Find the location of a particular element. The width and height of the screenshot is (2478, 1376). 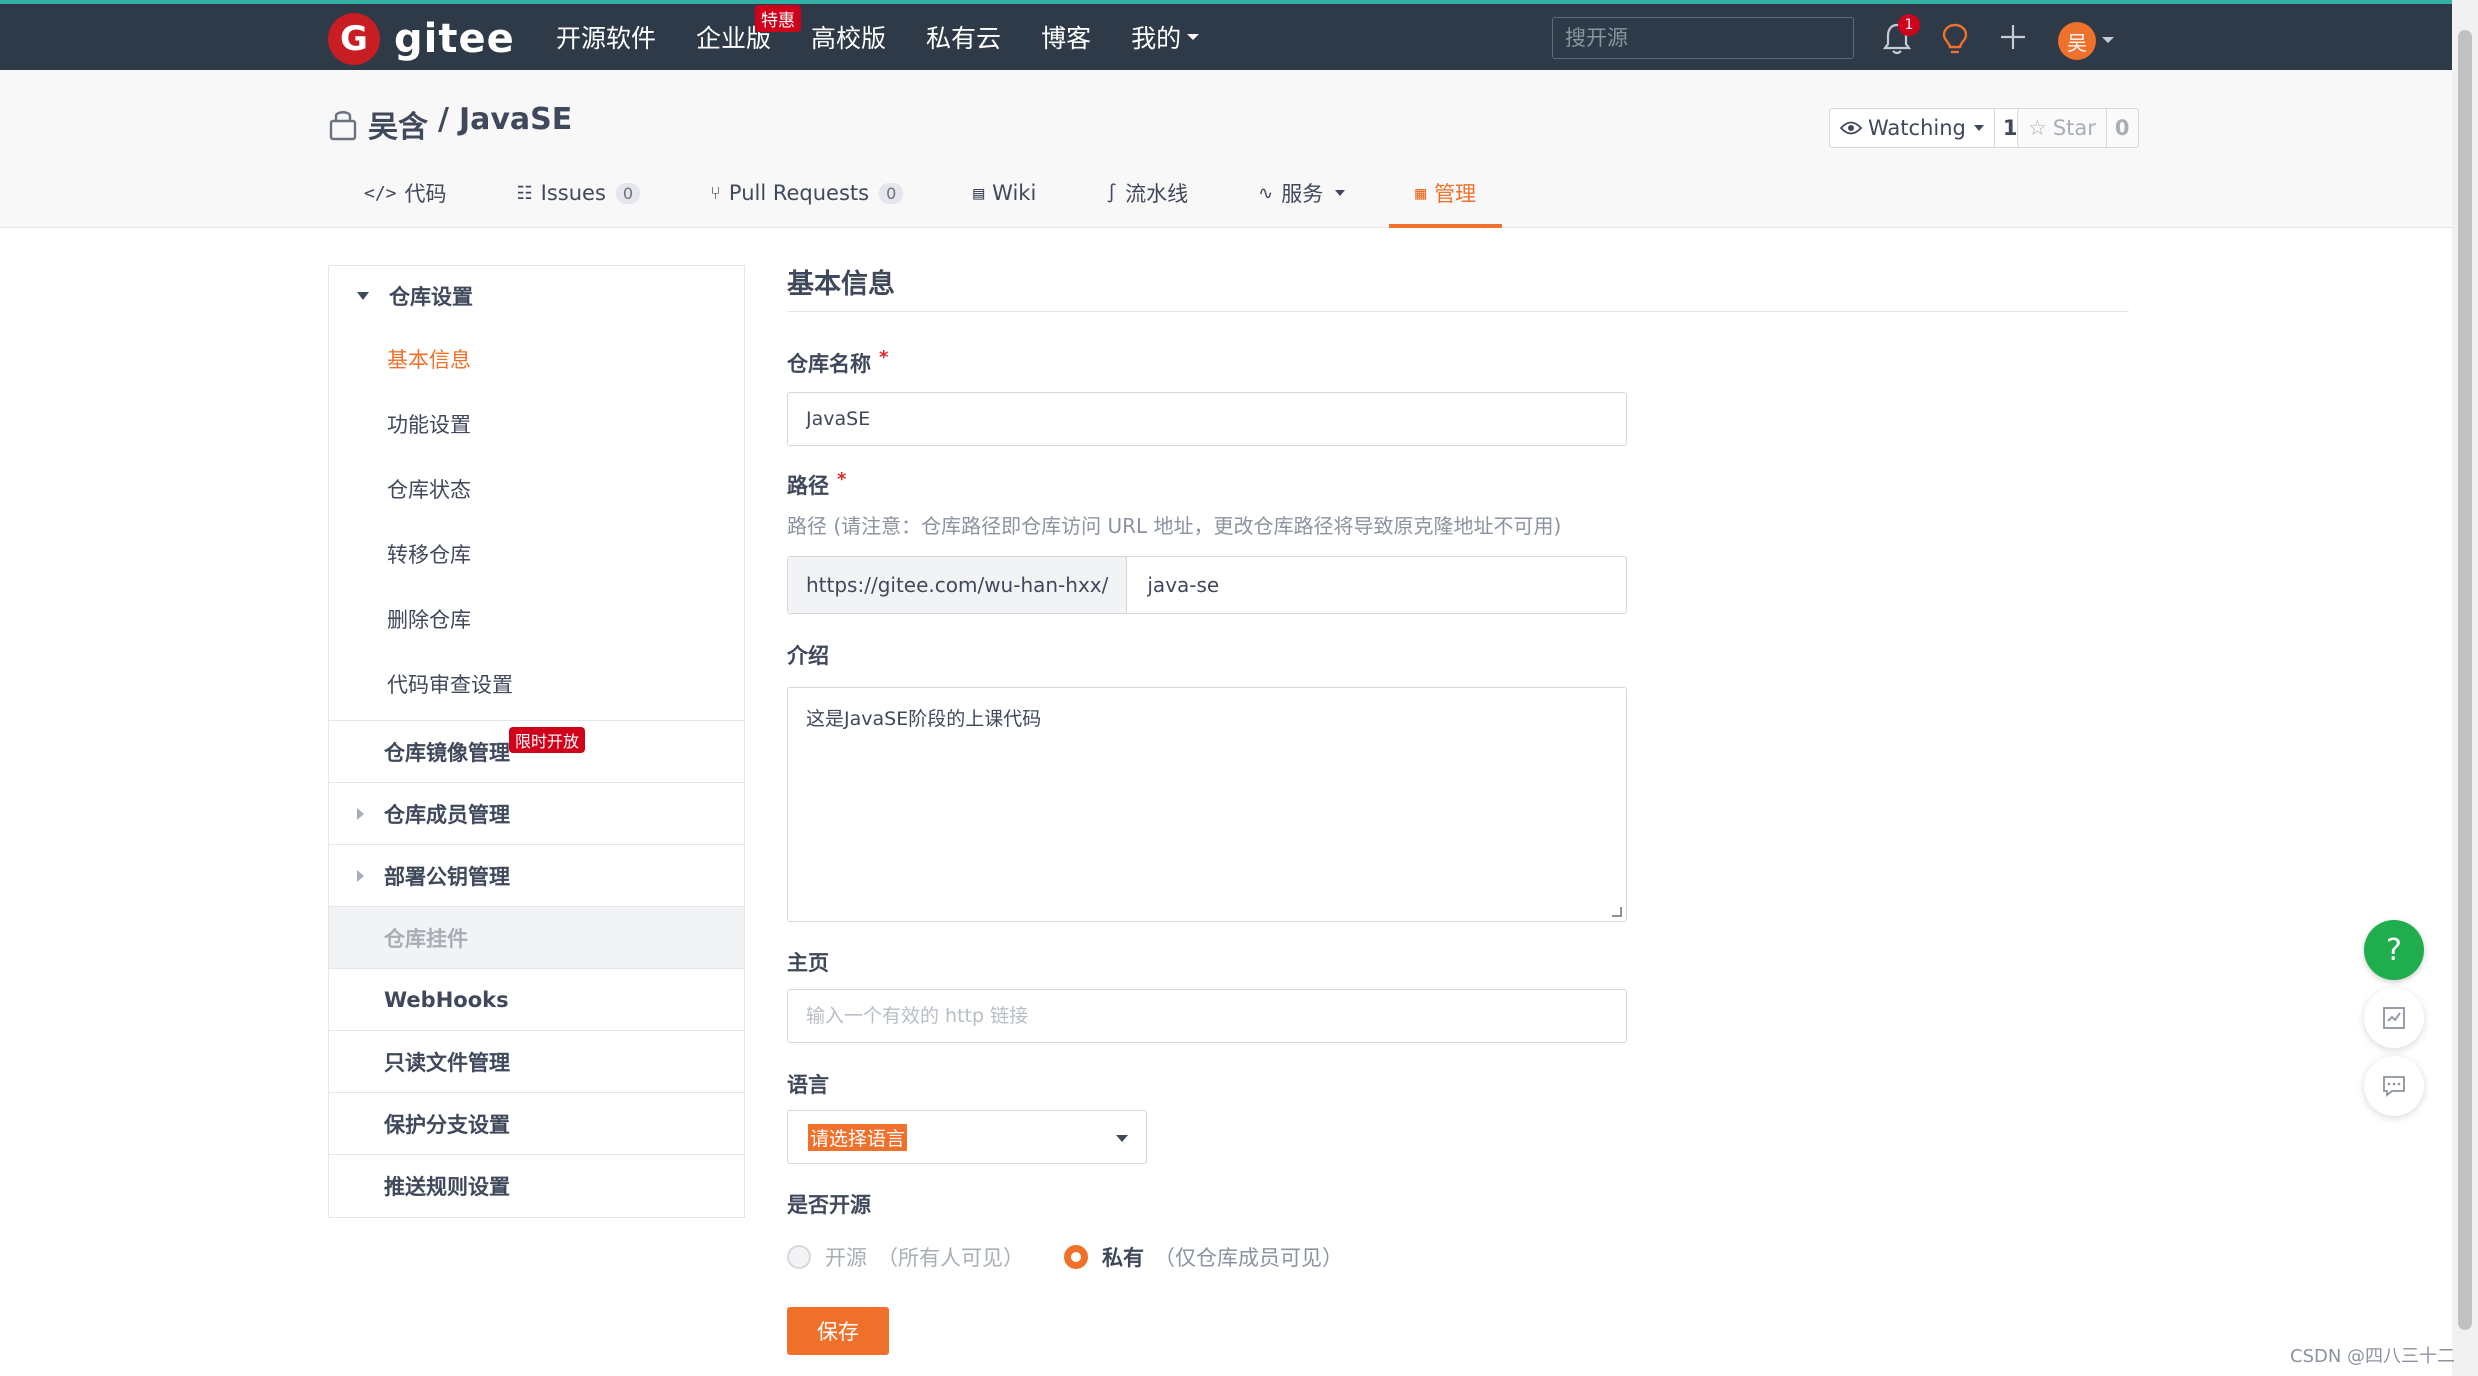

sidebar-item-features: 功能设置 is located at coordinates (536, 423).